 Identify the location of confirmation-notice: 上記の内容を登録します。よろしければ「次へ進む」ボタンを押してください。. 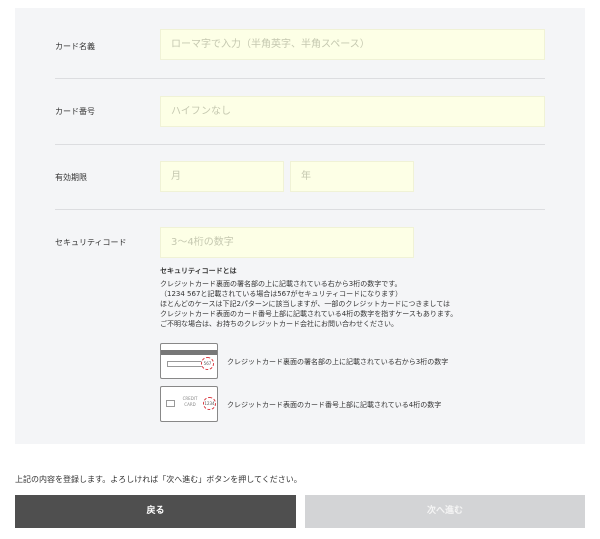
(158, 479).